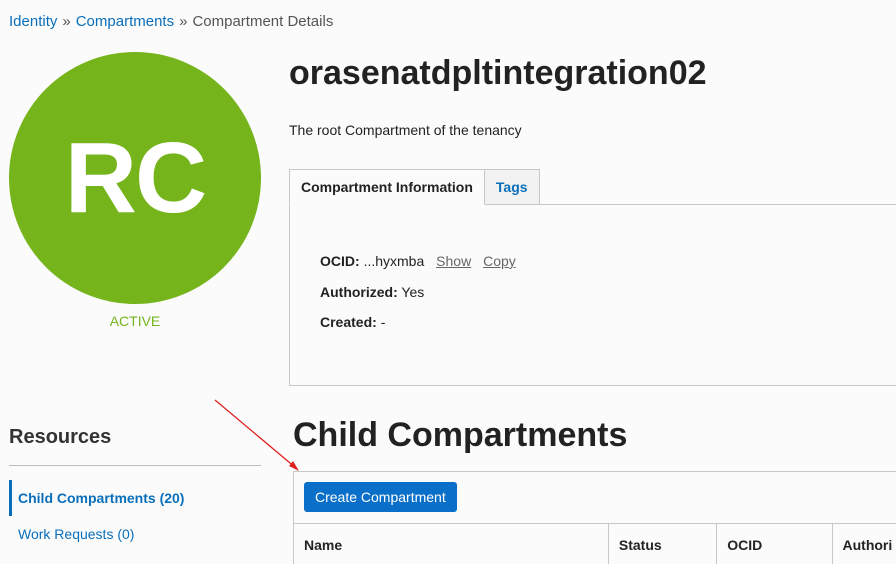 This screenshot has width=896, height=564. I want to click on breadcrumb-current: Compartment Details, so click(263, 21).